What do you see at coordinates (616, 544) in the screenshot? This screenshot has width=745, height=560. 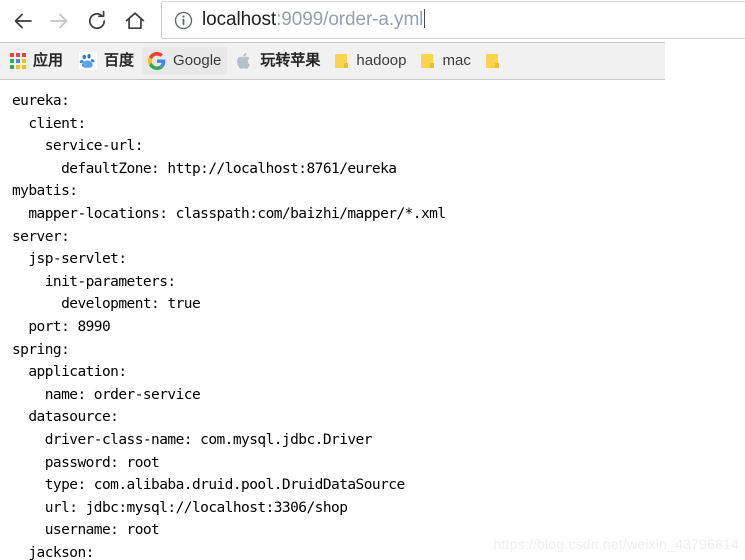 I see `watermark-text: https://blog.csdn.net/weixin_43796814` at bounding box center [616, 544].